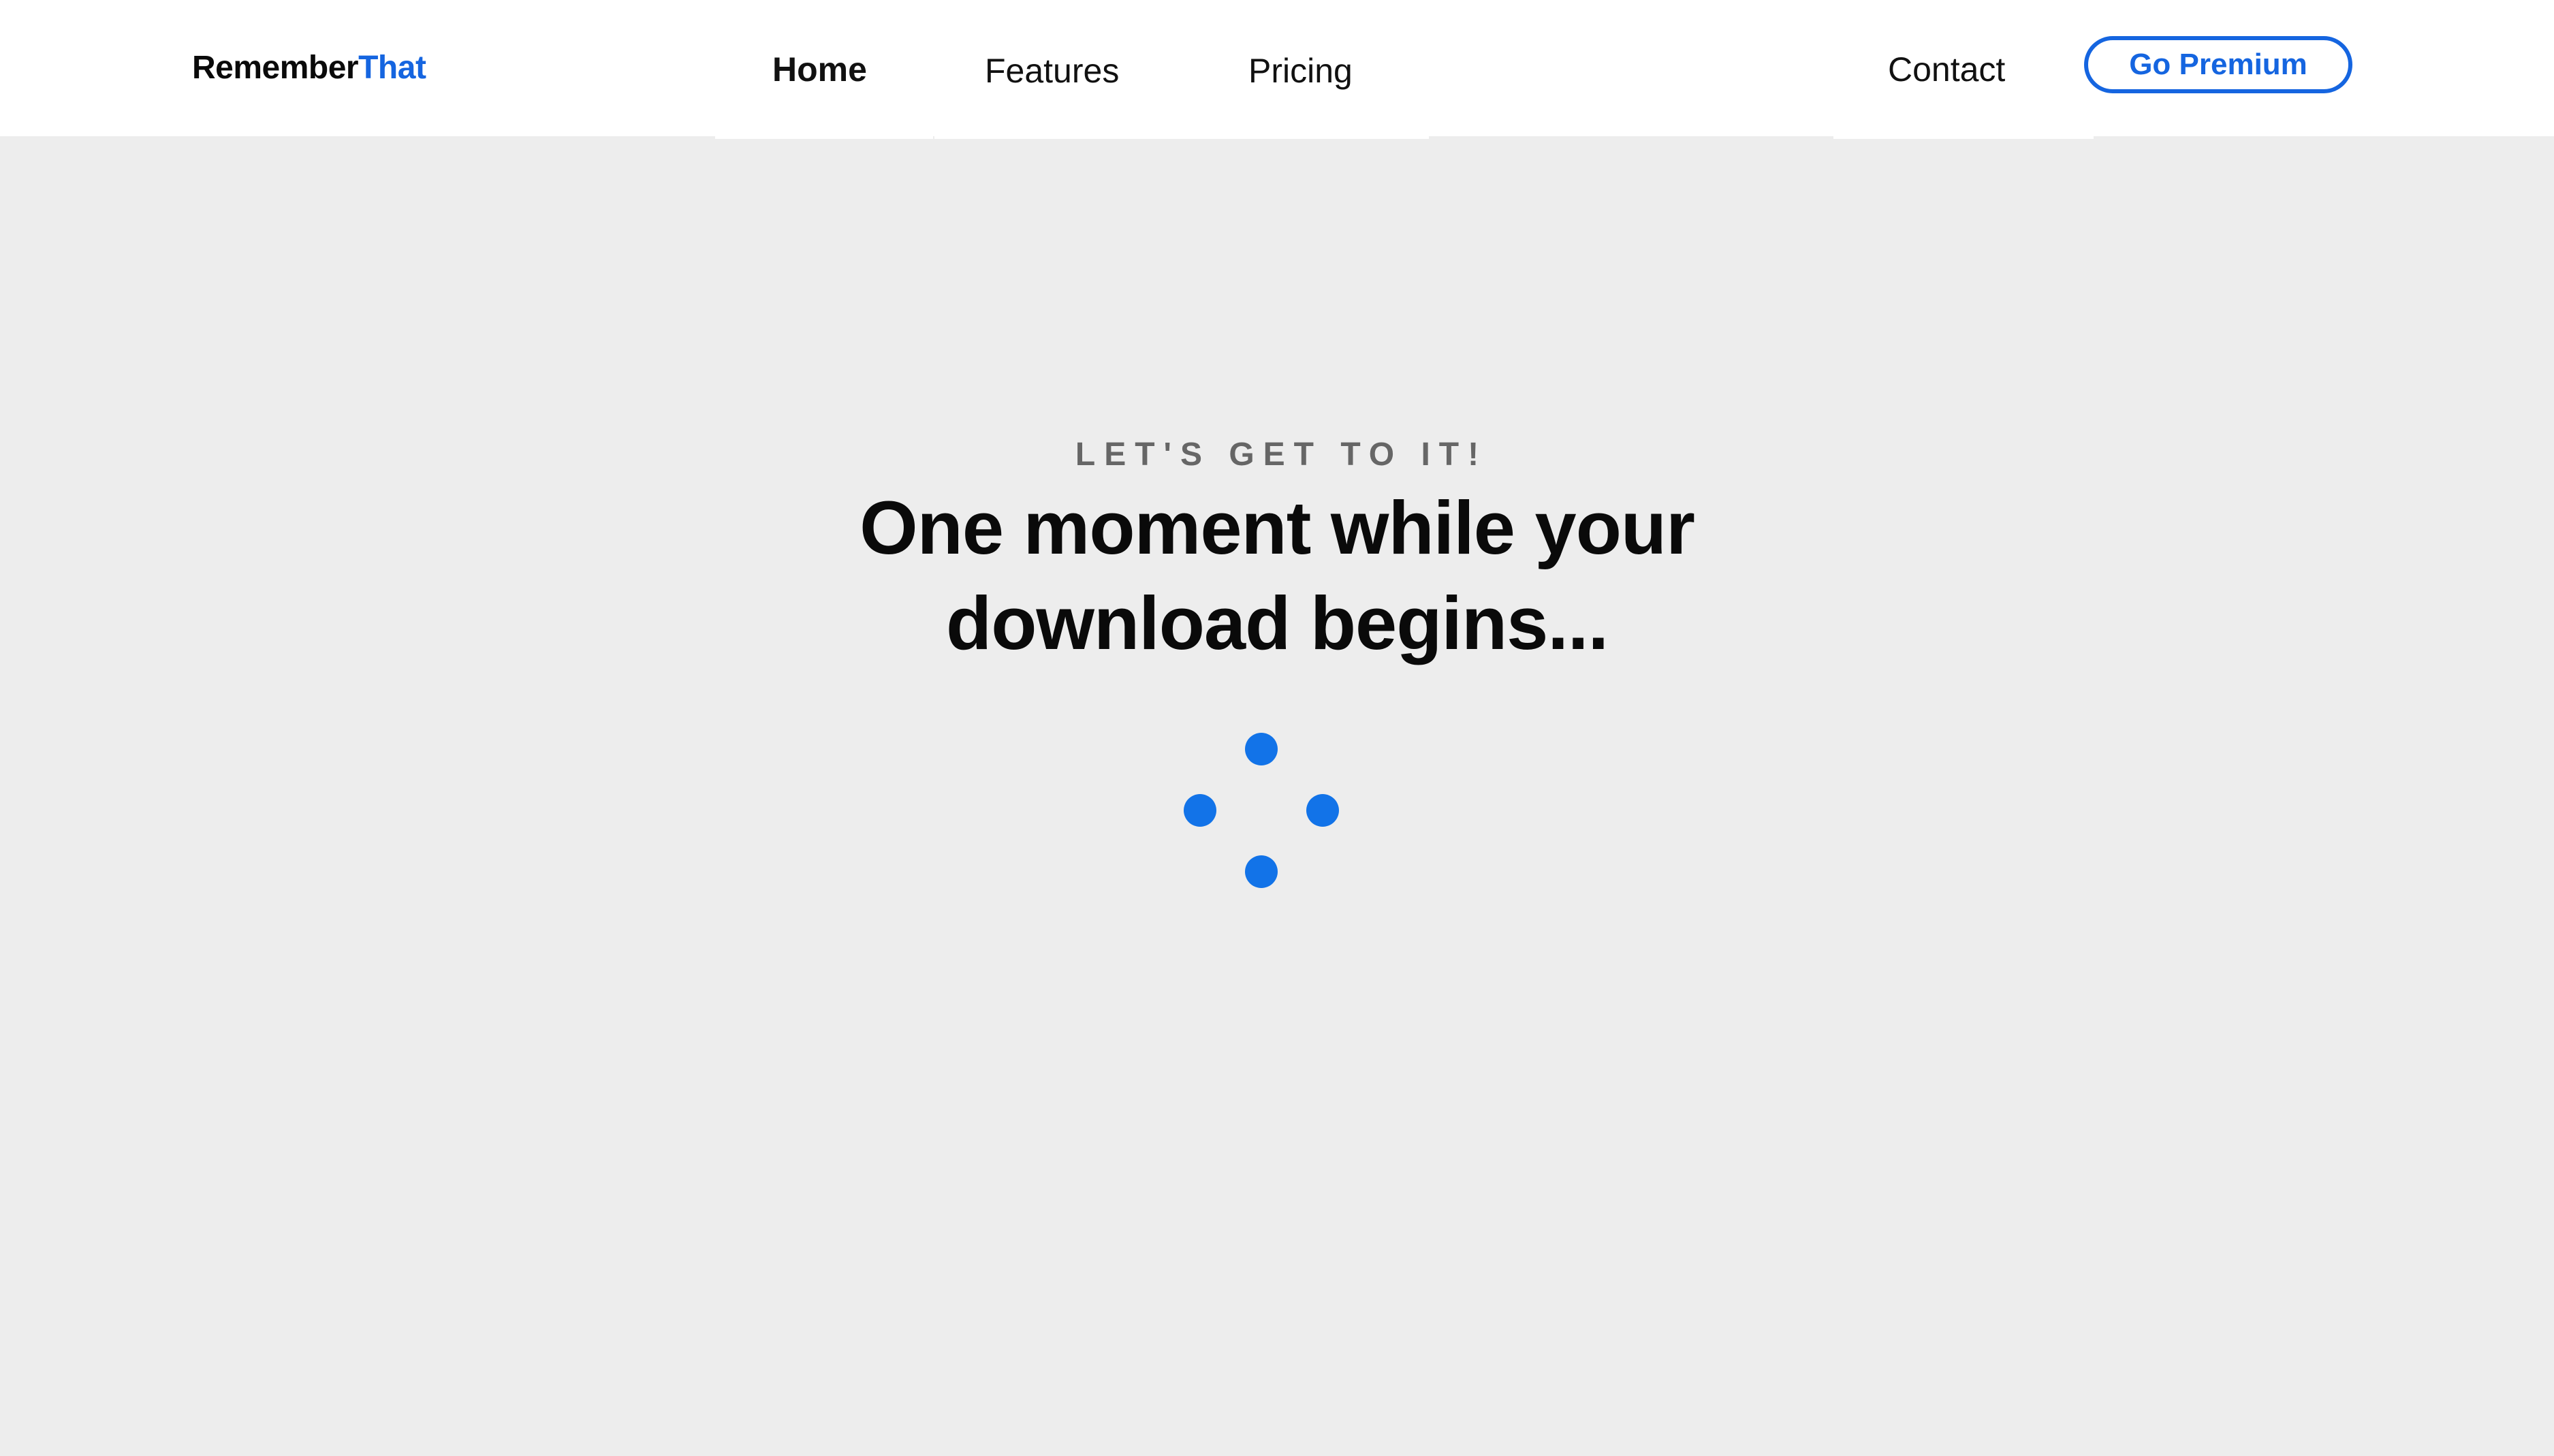 This screenshot has height=1456, width=2554. I want to click on eyebrow-text: LET'S GET TO IT!, so click(1281, 455).